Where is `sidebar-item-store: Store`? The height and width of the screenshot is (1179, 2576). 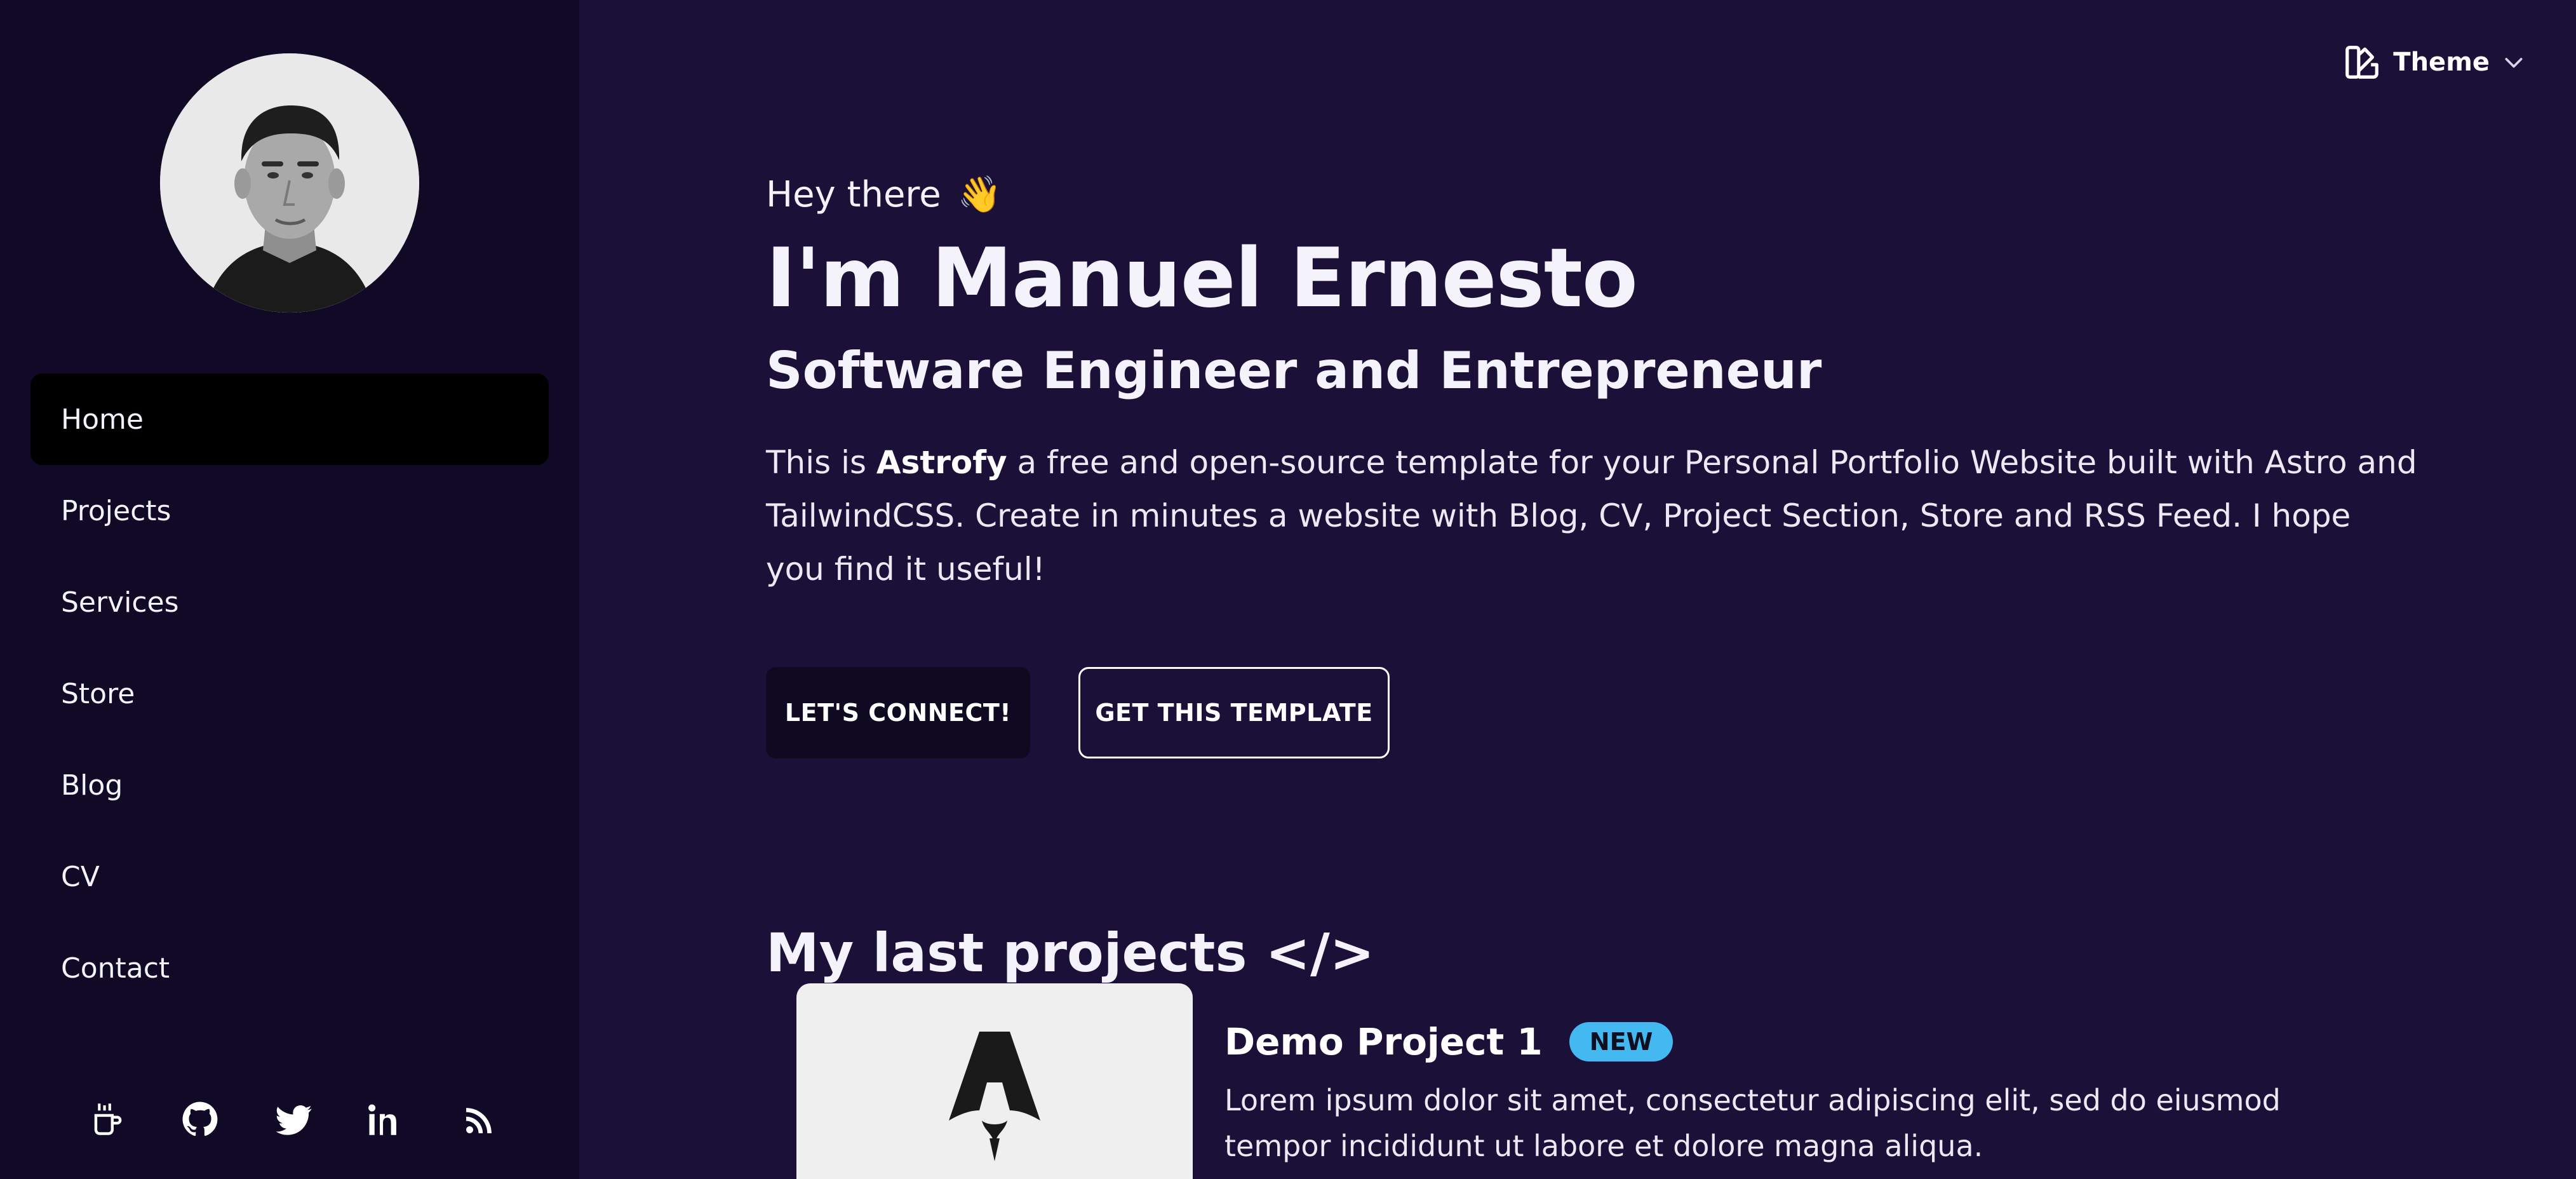
sidebar-item-store: Store is located at coordinates (289, 693).